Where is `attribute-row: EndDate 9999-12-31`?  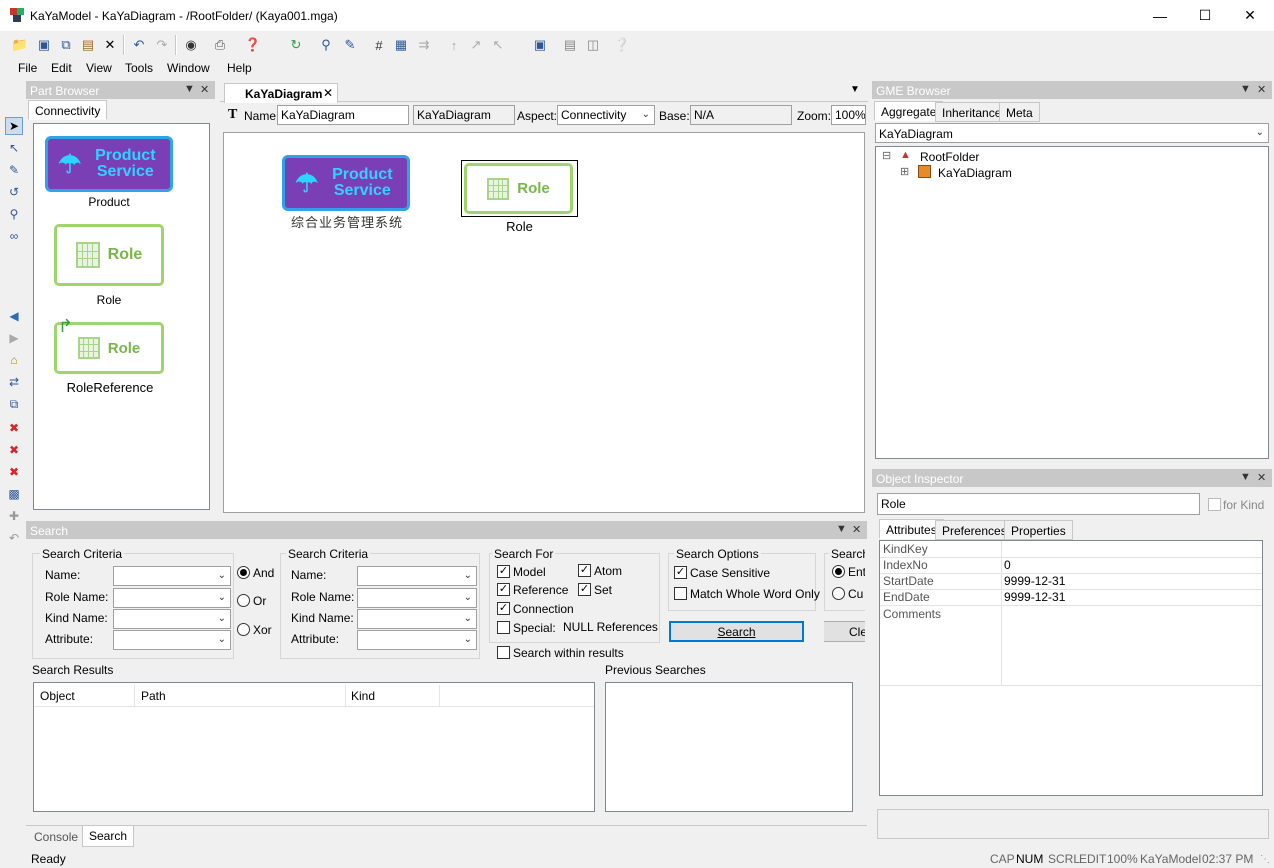 attribute-row: EndDate 9999-12-31 is located at coordinates (1071, 598).